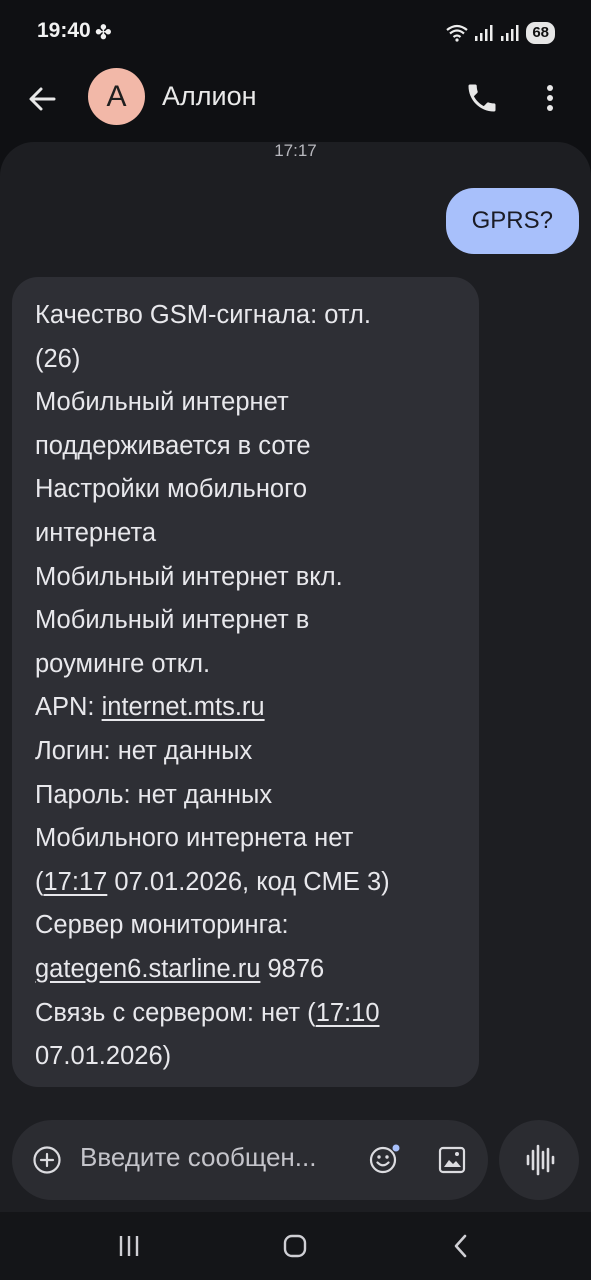 Image resolution: width=591 pixels, height=1280 pixels. What do you see at coordinates (171, 489) in the screenshot?
I see `message-line: Настройки мобильного` at bounding box center [171, 489].